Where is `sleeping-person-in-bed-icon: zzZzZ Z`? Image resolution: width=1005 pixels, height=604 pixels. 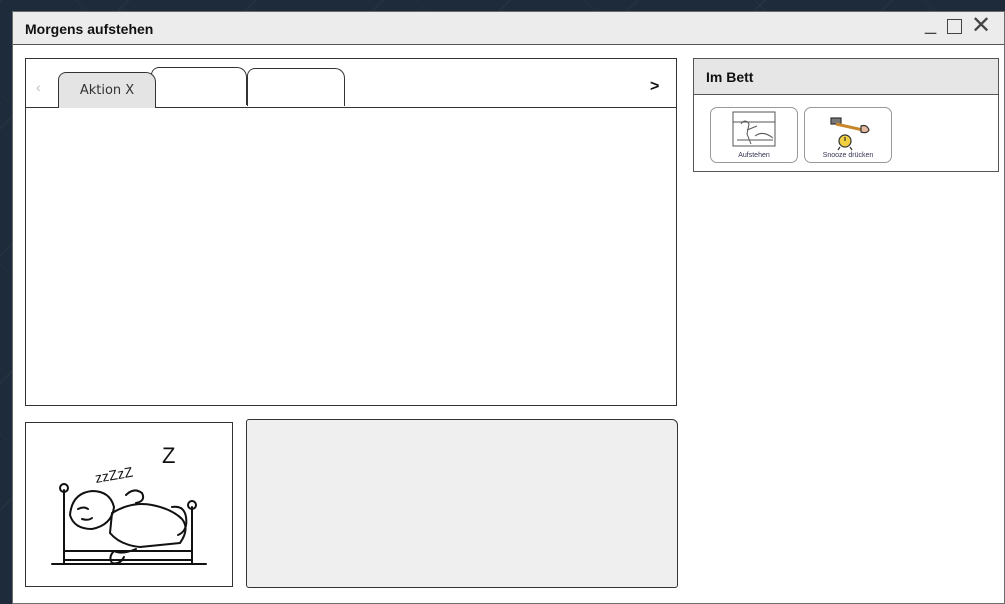
sleeping-person-in-bed-icon: zzZzZ Z is located at coordinates (129, 504).